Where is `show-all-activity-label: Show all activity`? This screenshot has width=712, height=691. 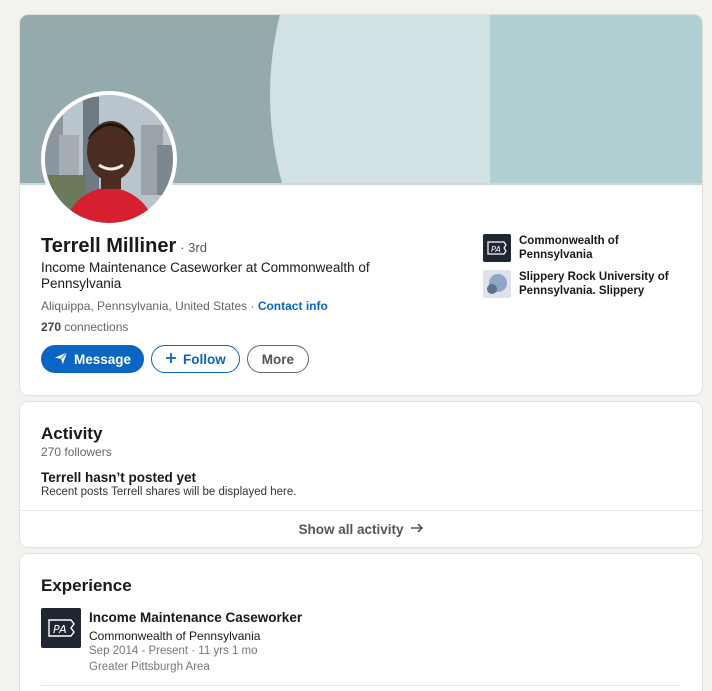
show-all-activity-label: Show all activity is located at coordinates (351, 529).